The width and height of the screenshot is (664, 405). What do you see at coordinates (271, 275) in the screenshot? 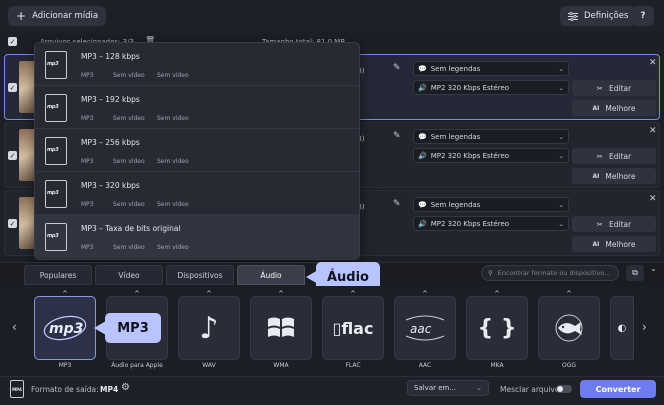
I see `tab-audio: Áudio` at bounding box center [271, 275].